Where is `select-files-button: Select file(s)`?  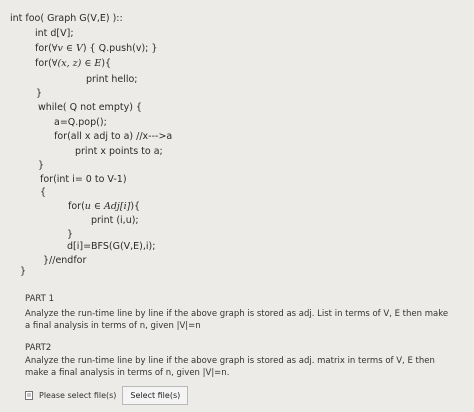
select-files-button: Select file(s) is located at coordinates (155, 395).